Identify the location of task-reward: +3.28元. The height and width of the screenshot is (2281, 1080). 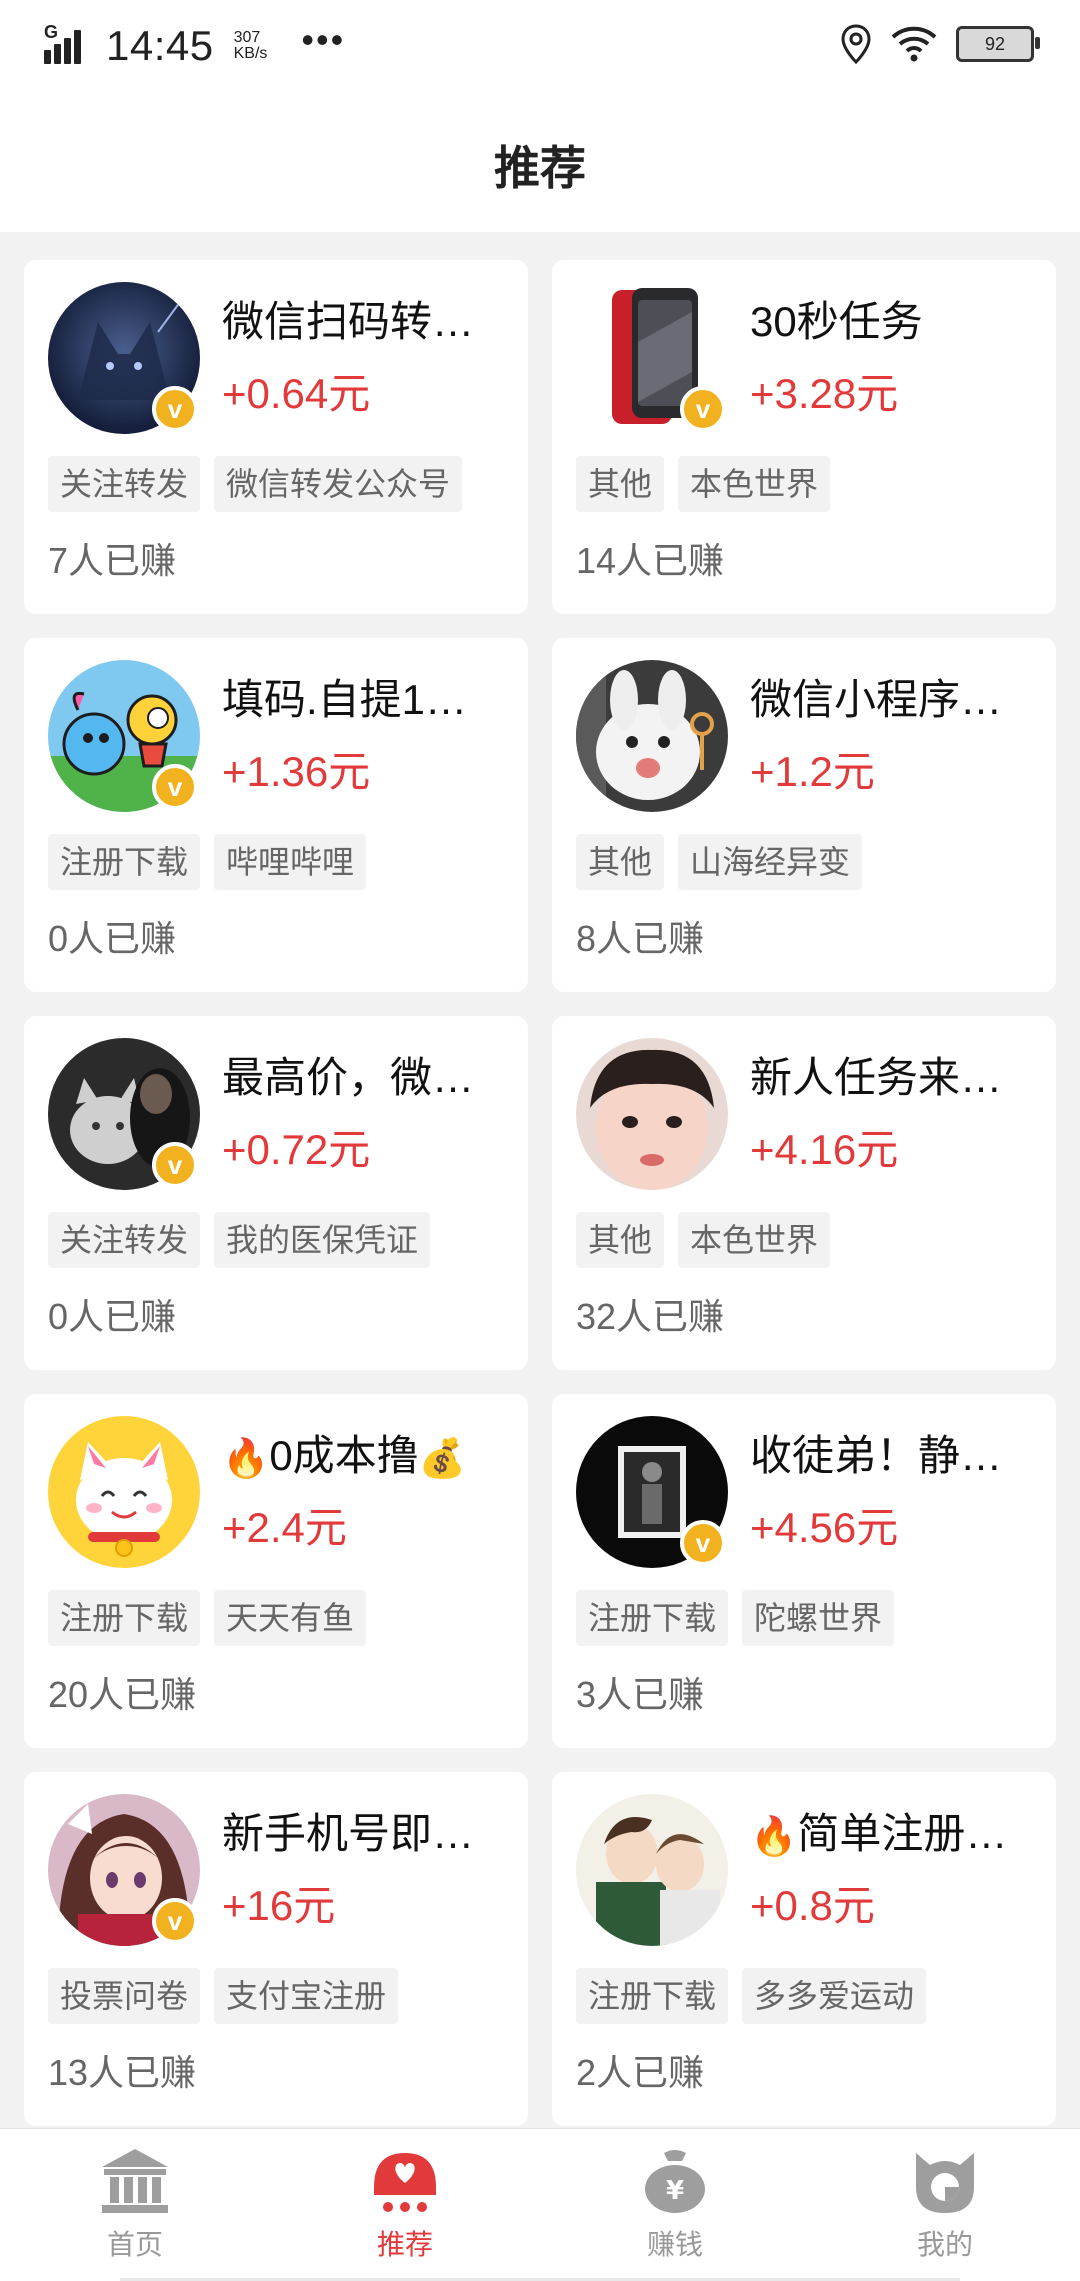
(824, 393).